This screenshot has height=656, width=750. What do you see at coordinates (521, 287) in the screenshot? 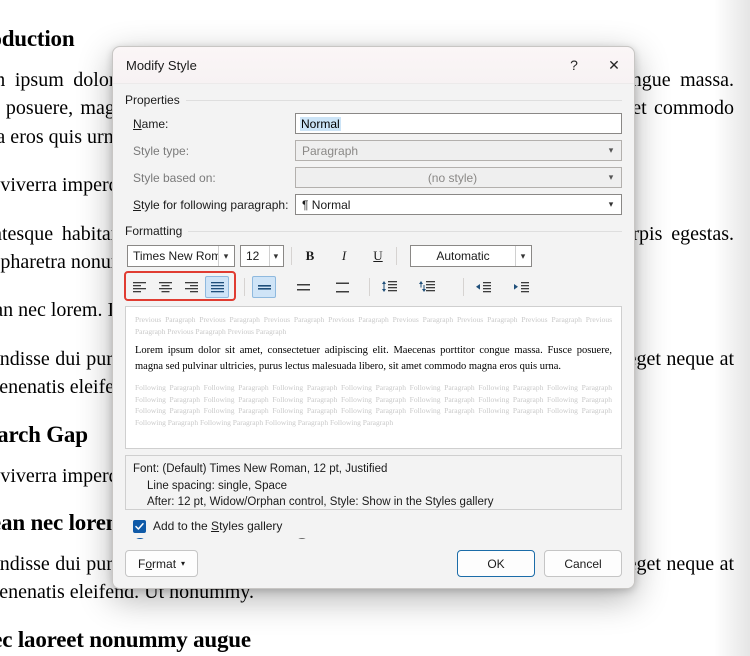
I see `increase-indent-button` at bounding box center [521, 287].